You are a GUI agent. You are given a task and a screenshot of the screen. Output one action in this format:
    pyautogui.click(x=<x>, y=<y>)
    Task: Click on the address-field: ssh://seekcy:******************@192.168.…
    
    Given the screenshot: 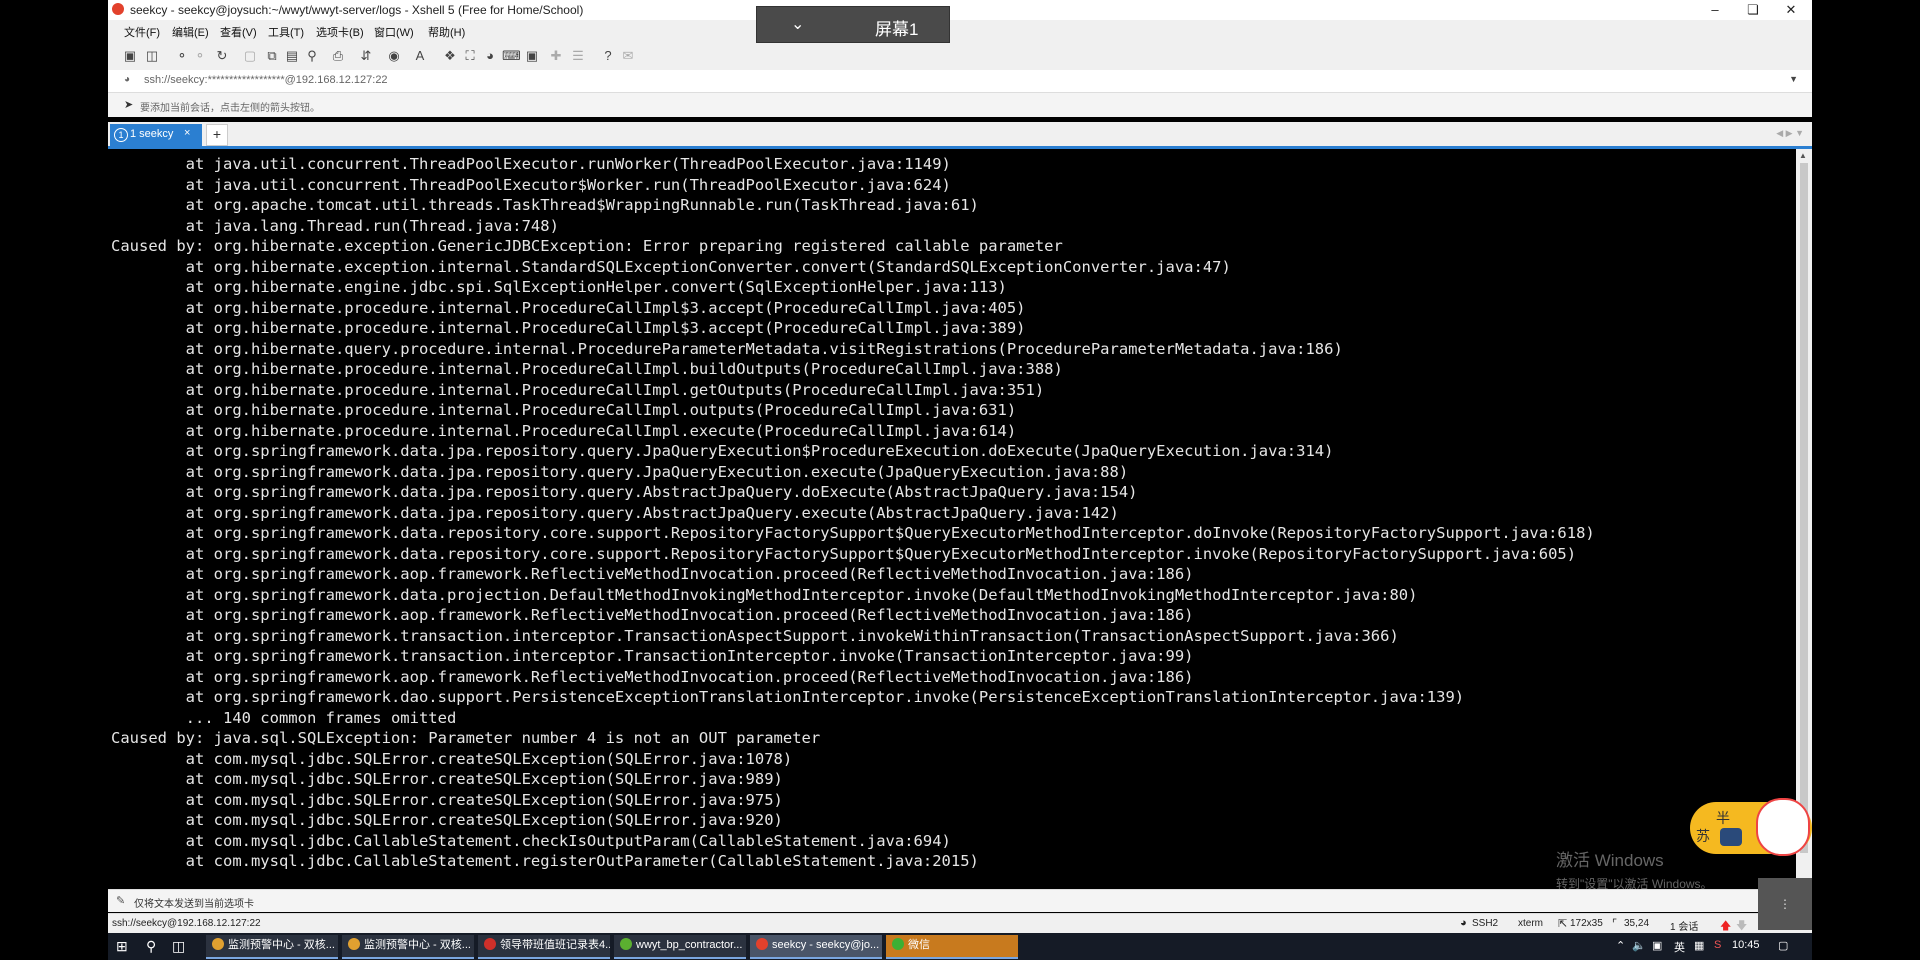 What is the action you would take?
    pyautogui.click(x=266, y=80)
    